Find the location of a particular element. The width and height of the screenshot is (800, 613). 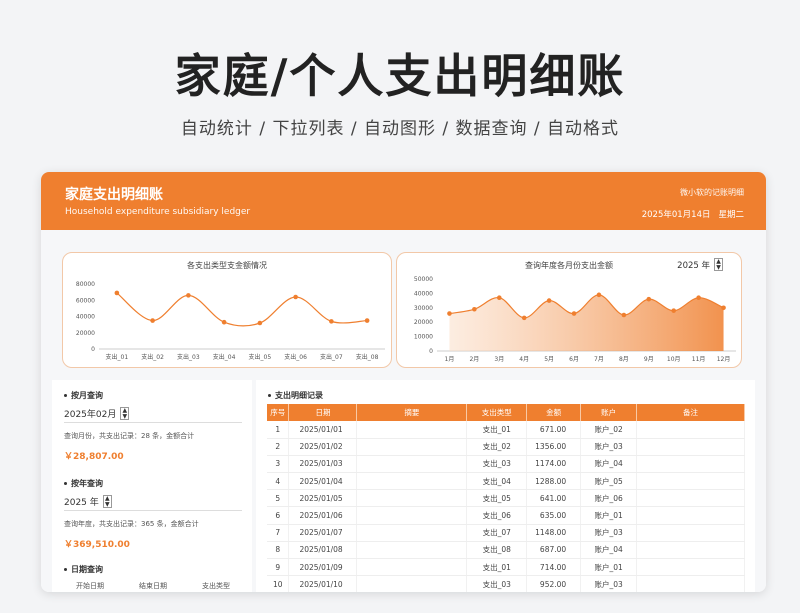

table-cell: 687.00 is located at coordinates (554, 550).